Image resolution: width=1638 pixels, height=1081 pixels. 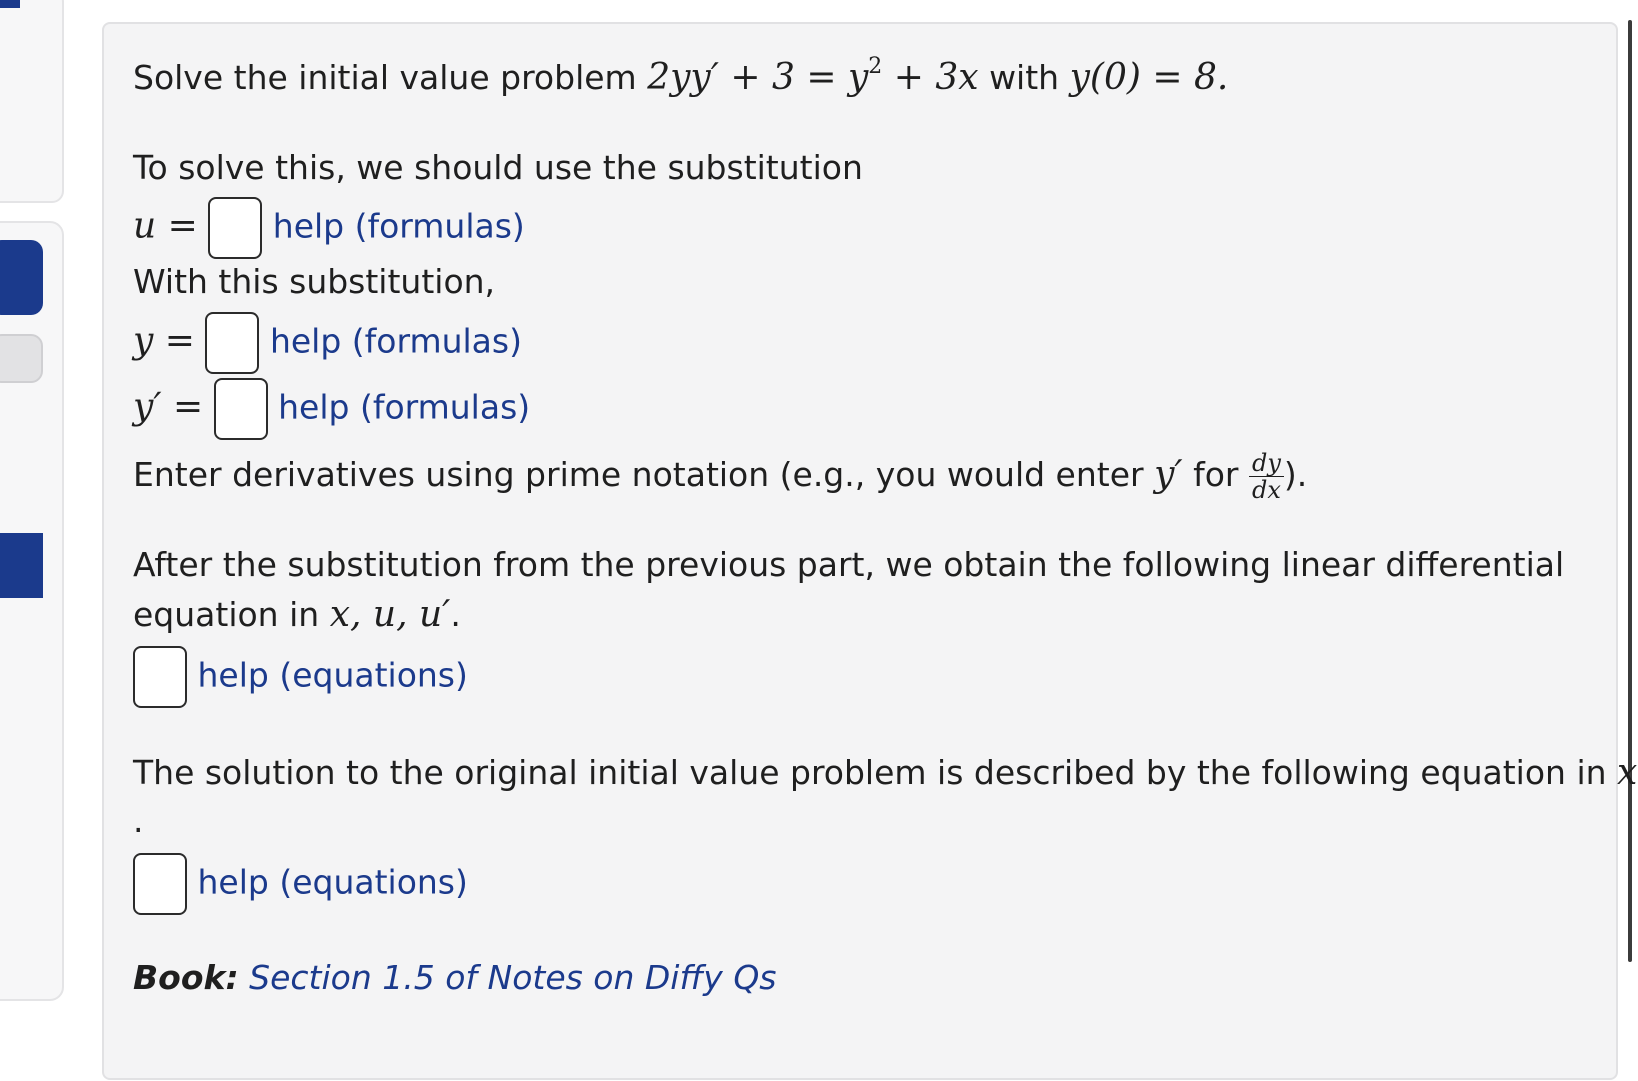 I want to click on y-answer-input, so click(x=232, y=343).